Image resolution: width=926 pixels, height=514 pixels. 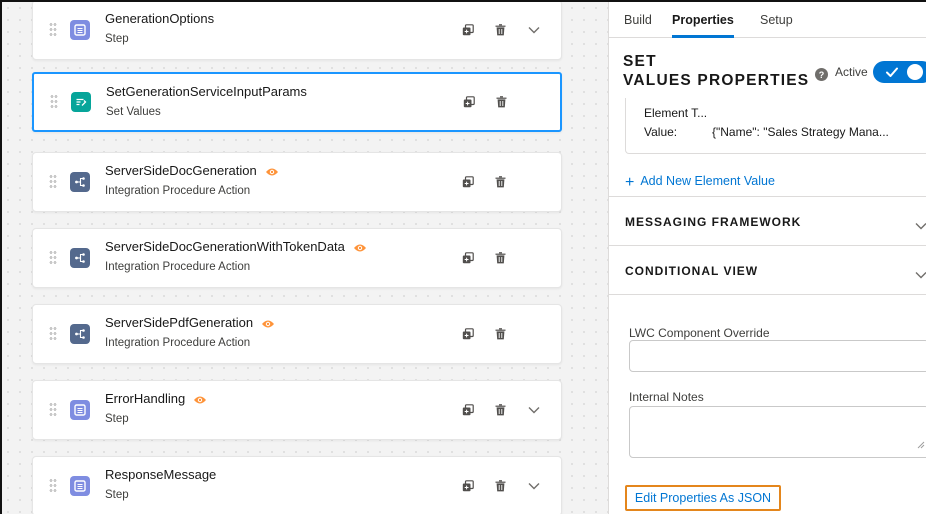 What do you see at coordinates (703, 25) in the screenshot?
I see `tab-properties: Properties` at bounding box center [703, 25].